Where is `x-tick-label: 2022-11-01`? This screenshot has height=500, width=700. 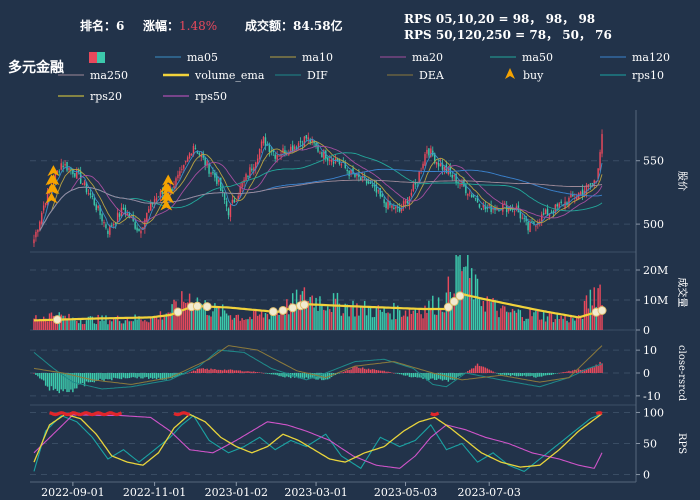
x-tick-label: 2022-11-01 is located at coordinates (154, 492).